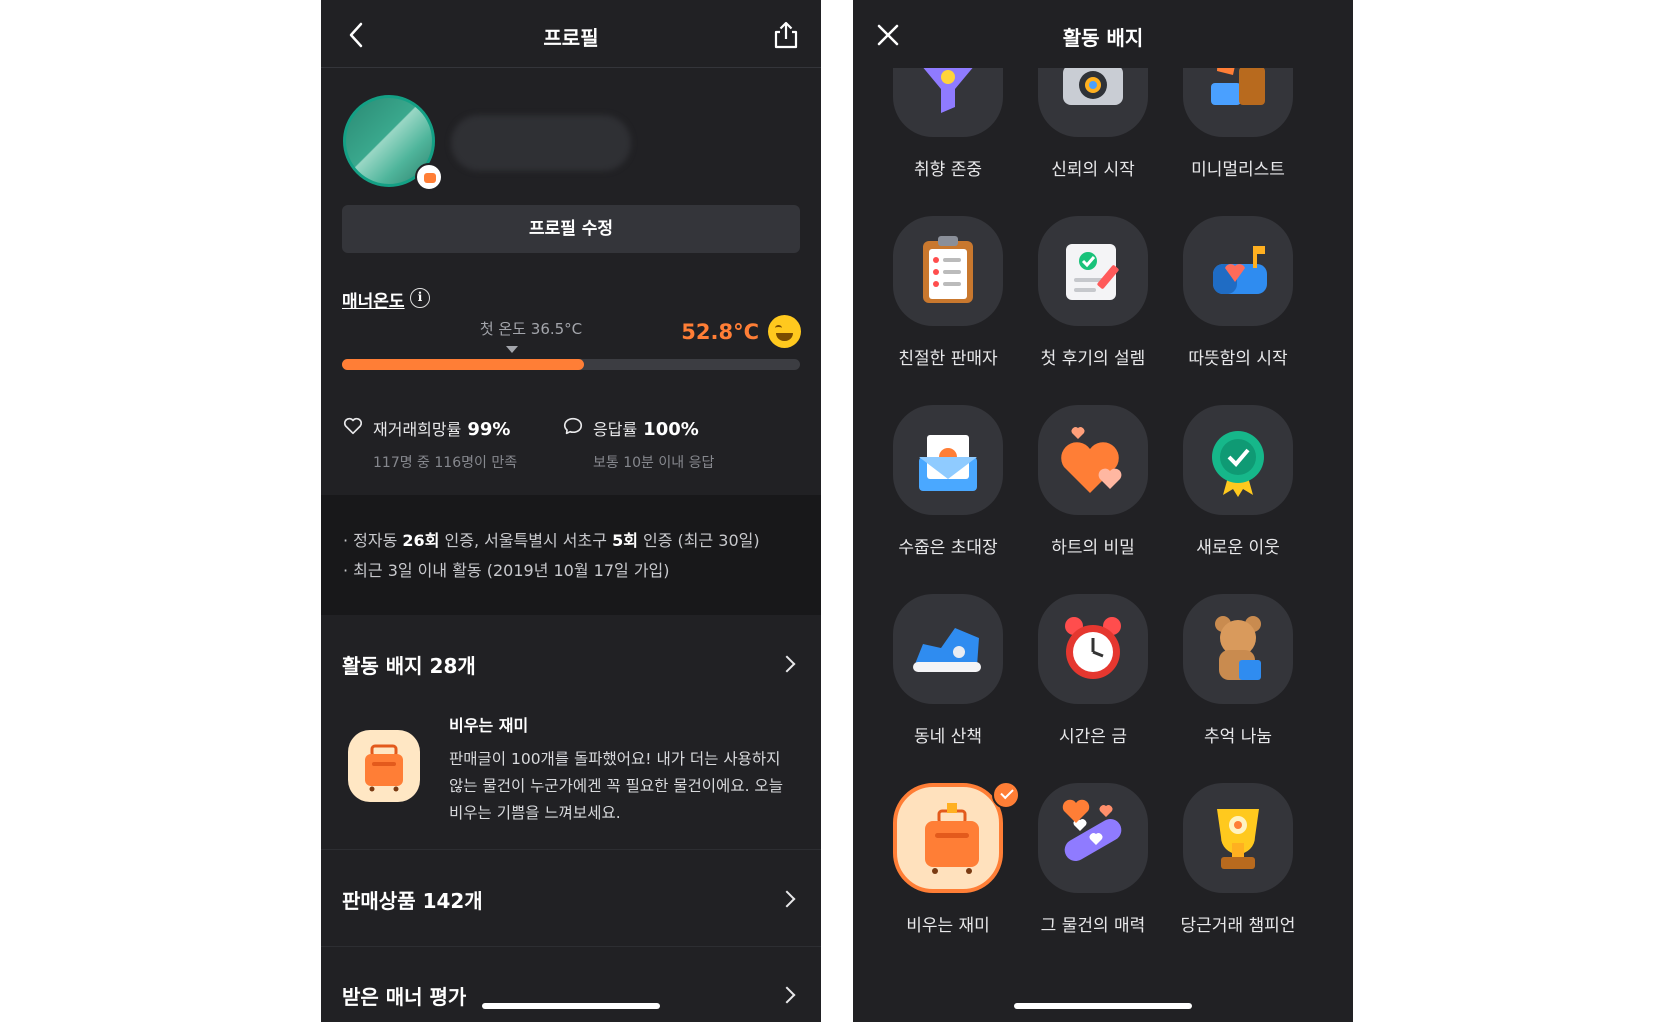  Describe the element at coordinates (1238, 271) in the screenshot. I see `mailbox-icon` at that location.